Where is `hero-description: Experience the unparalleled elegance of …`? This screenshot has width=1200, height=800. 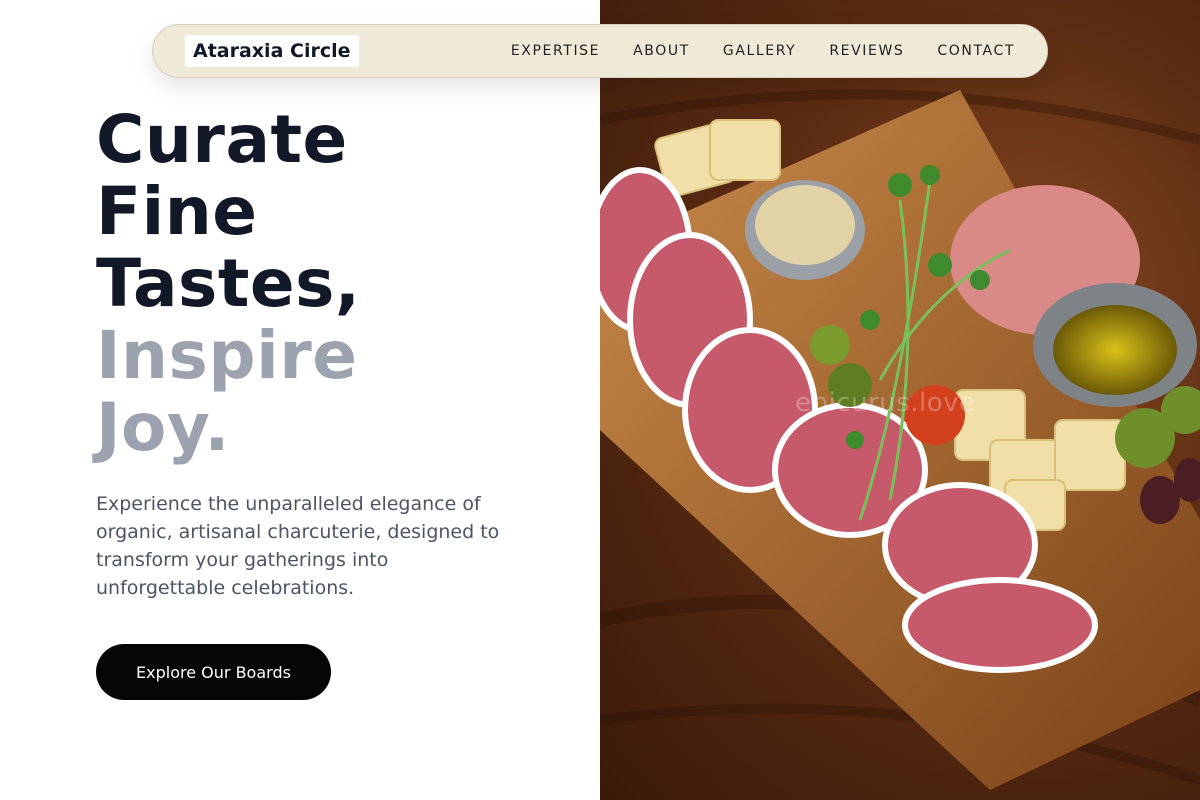 hero-description: Experience the unparalleled elegance of … is located at coordinates (298, 546).